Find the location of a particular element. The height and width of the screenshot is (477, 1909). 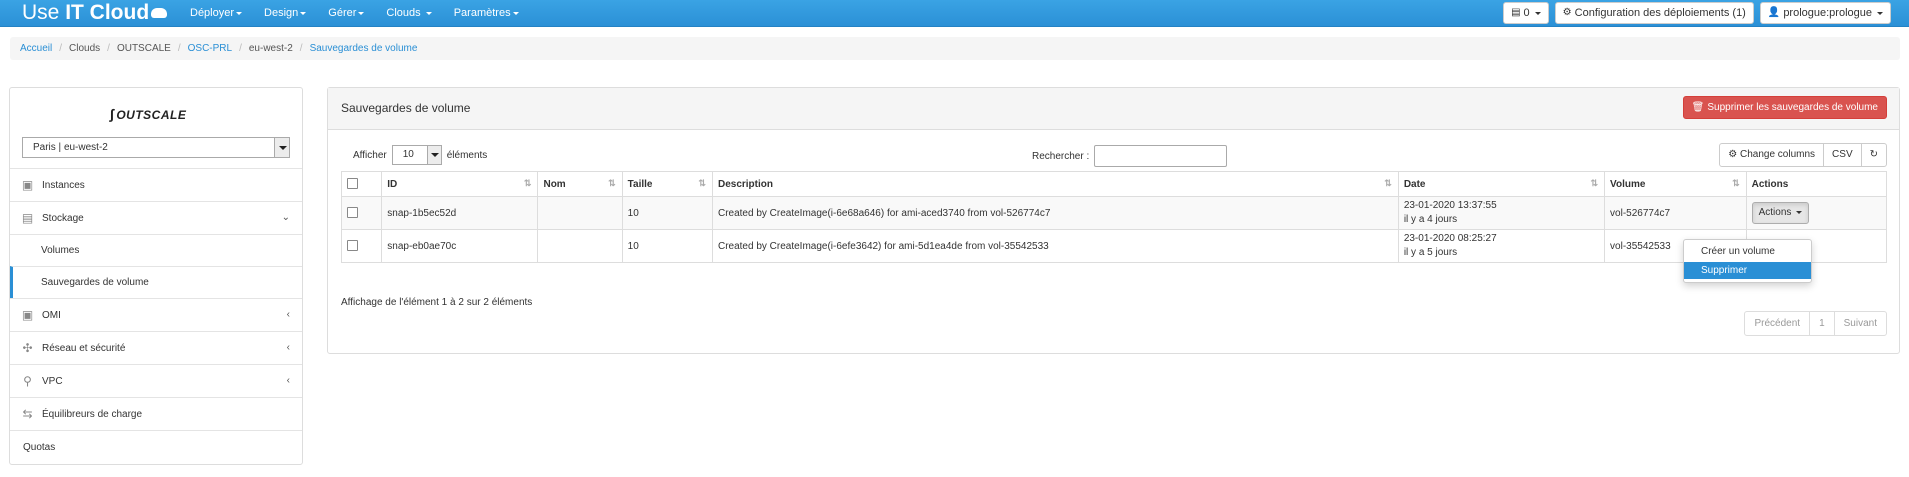

breadcrumb-current: Sauvegardes de volume is located at coordinates (364, 48).